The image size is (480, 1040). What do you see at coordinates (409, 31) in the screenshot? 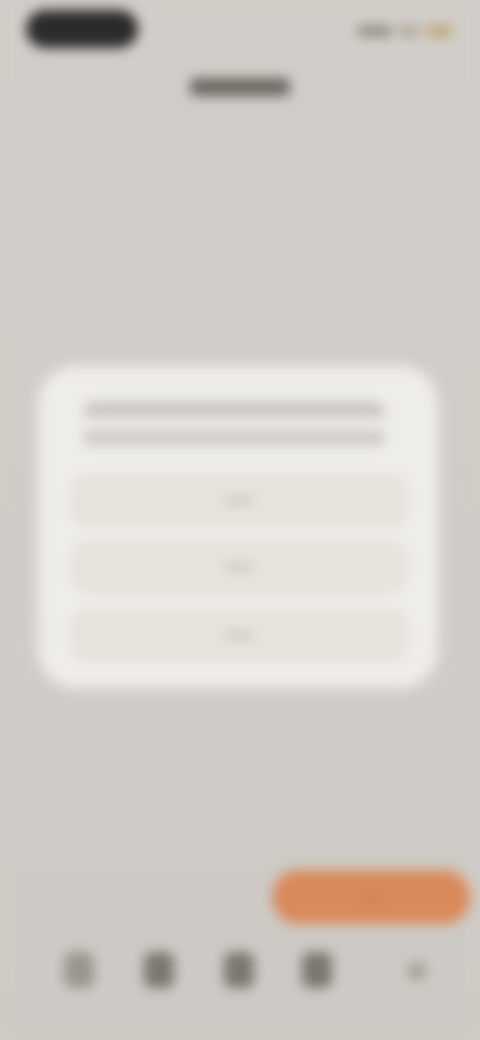
I see `wifi-icon` at bounding box center [409, 31].